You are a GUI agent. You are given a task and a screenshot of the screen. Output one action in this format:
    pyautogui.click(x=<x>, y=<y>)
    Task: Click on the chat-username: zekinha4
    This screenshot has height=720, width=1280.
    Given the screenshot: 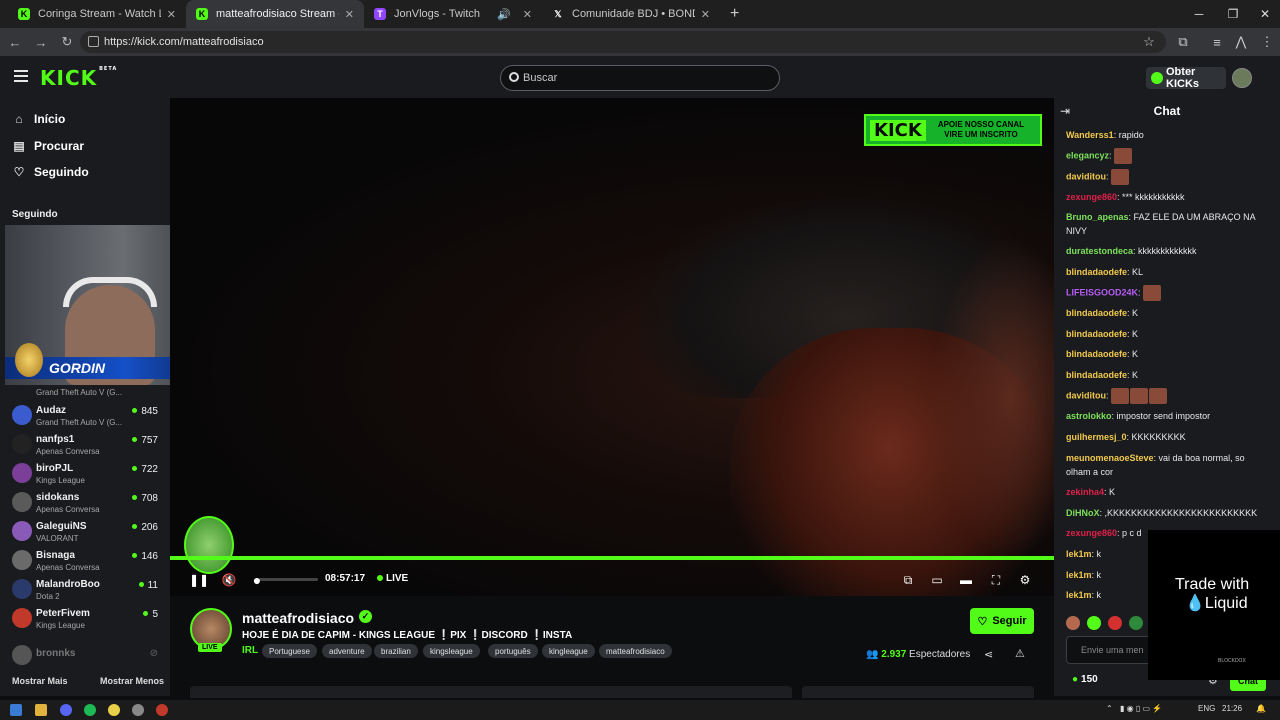 What is the action you would take?
    pyautogui.click(x=1085, y=492)
    